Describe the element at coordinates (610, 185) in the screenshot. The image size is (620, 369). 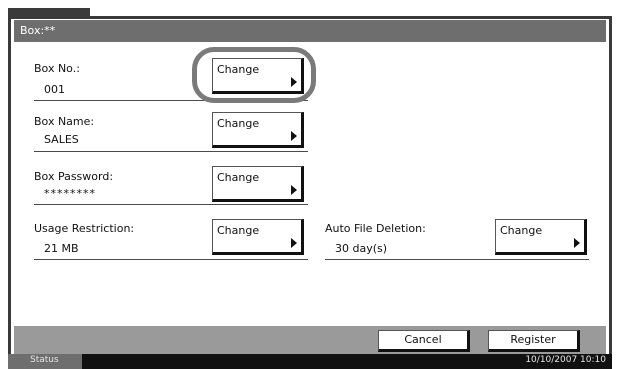
I see `right-rule` at that location.